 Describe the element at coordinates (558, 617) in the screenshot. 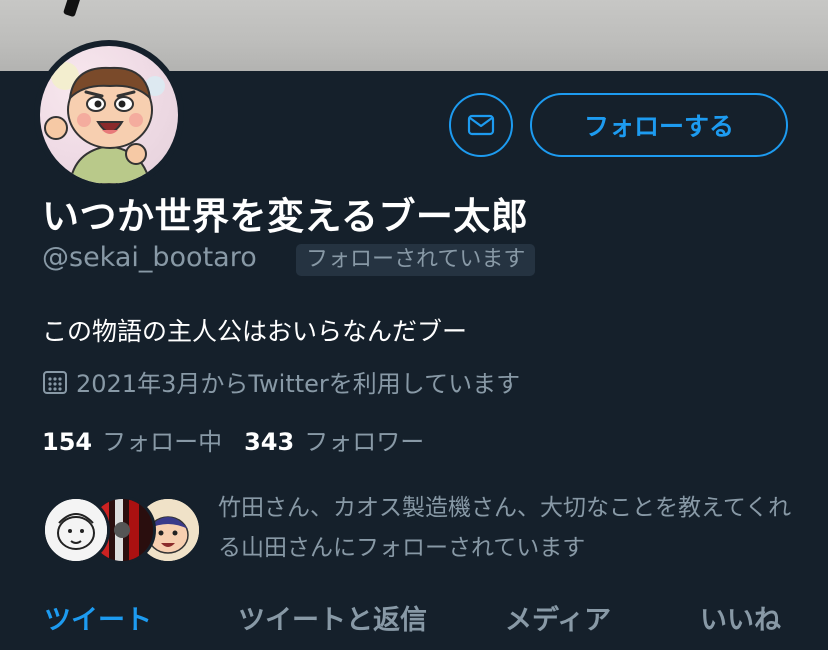

I see `tab-media: メディア` at that location.